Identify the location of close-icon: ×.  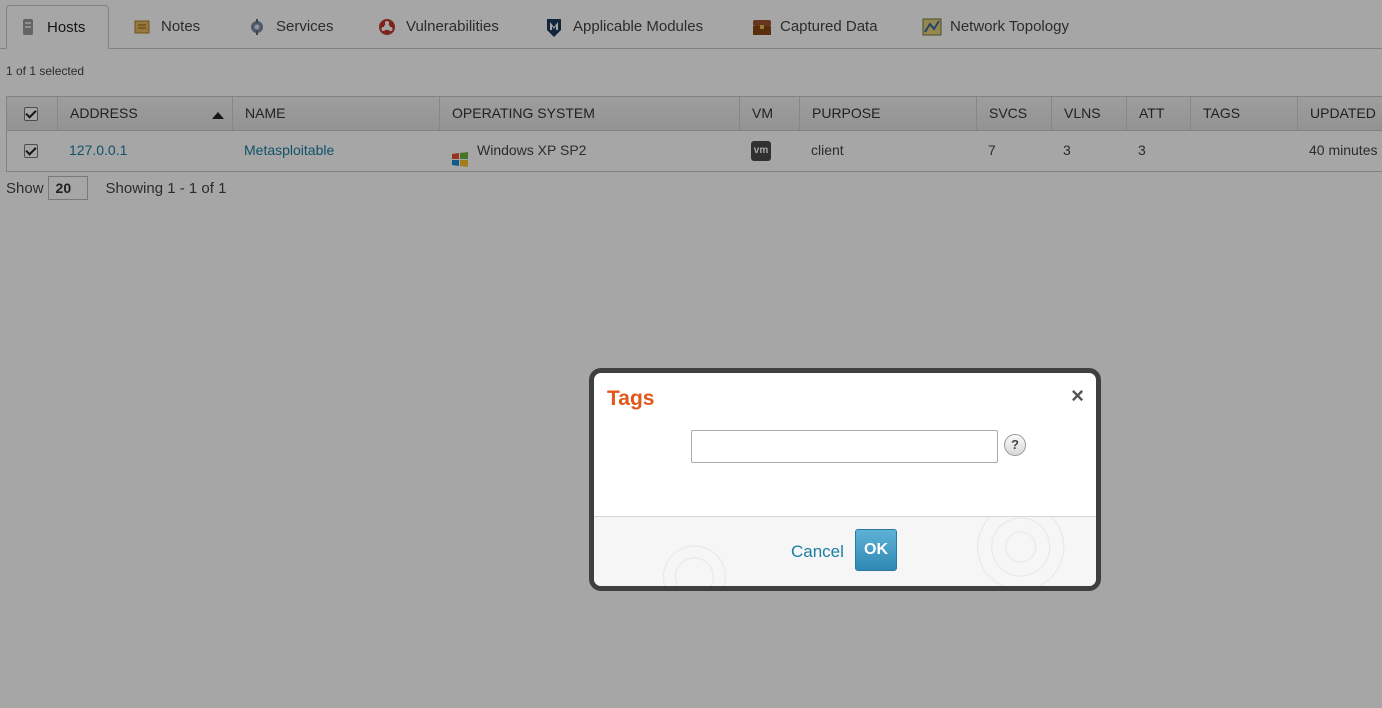
(1077, 396).